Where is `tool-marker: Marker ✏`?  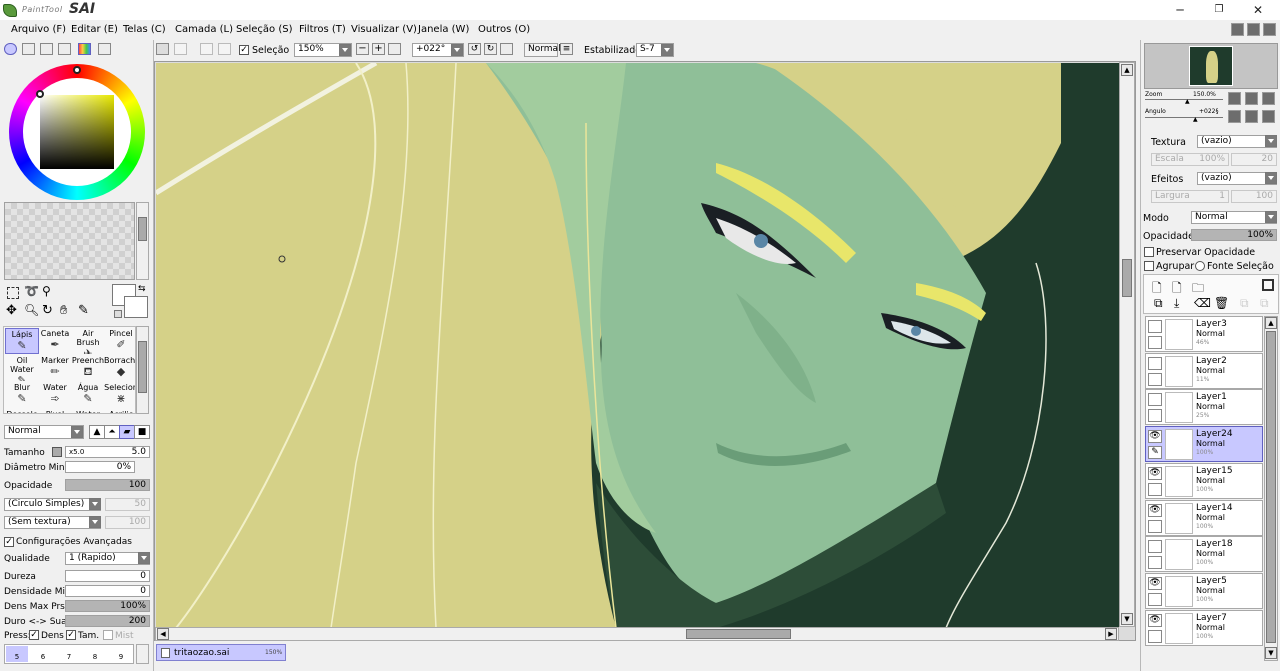
tool-marker: Marker ✏ is located at coordinates (55, 368).